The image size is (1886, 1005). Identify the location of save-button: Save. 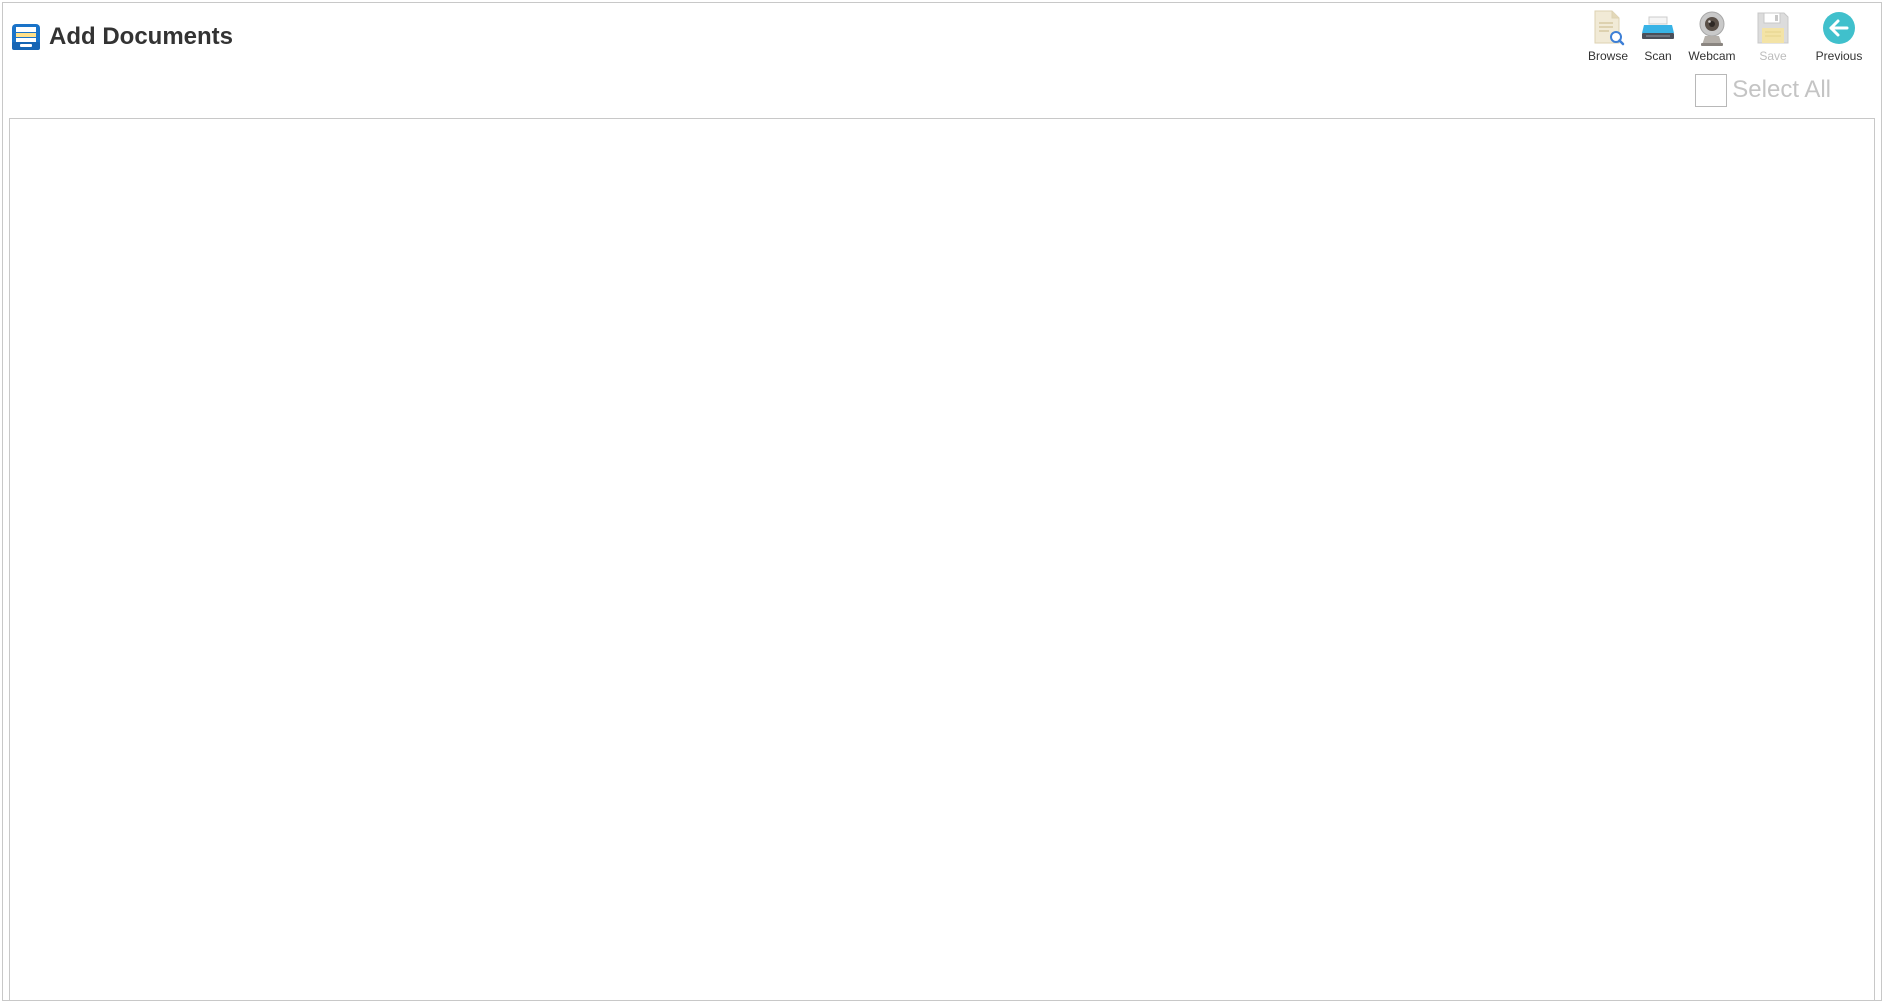
(1773, 35).